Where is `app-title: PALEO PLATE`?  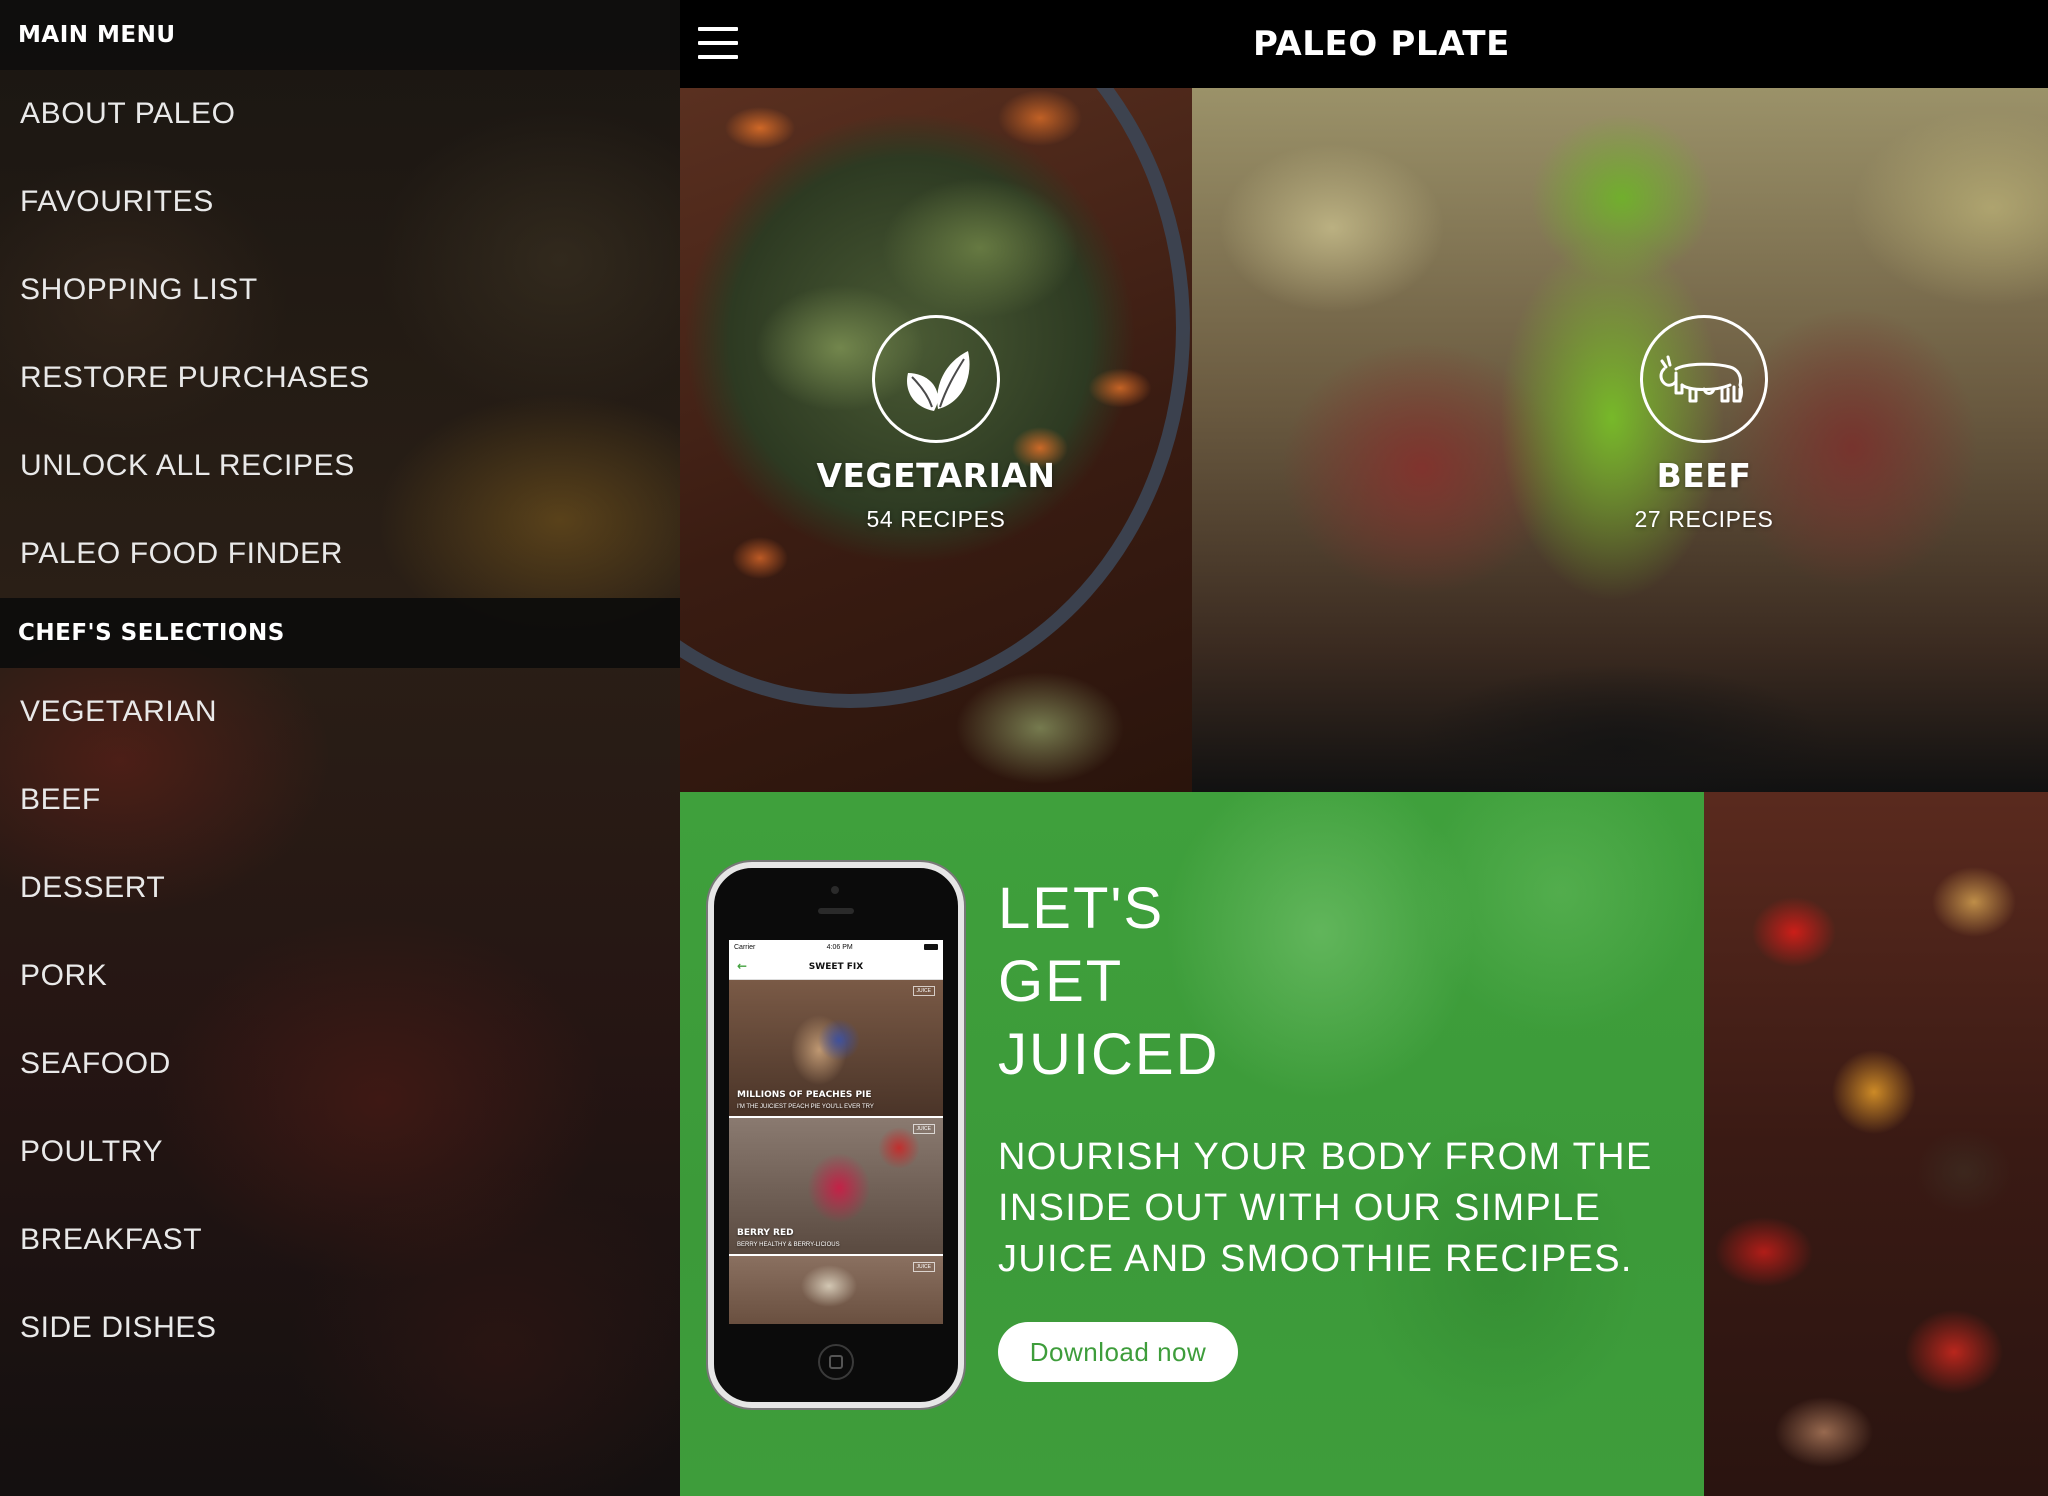 app-title: PALEO PLATE is located at coordinates (1381, 44).